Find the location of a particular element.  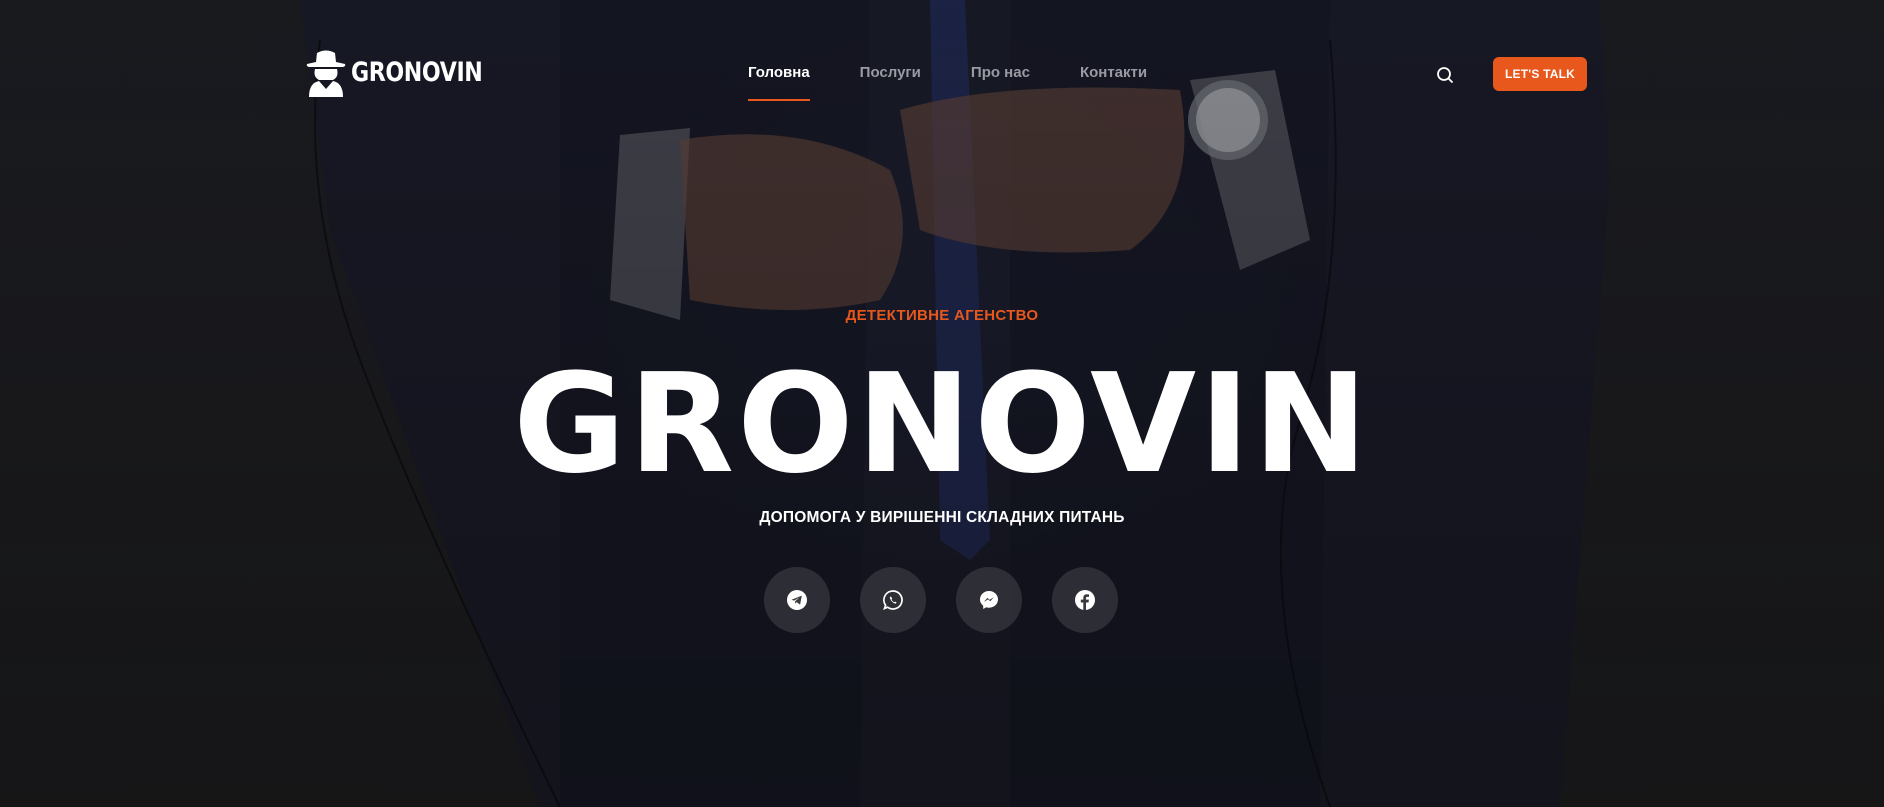

telegram-icon is located at coordinates (797, 600).